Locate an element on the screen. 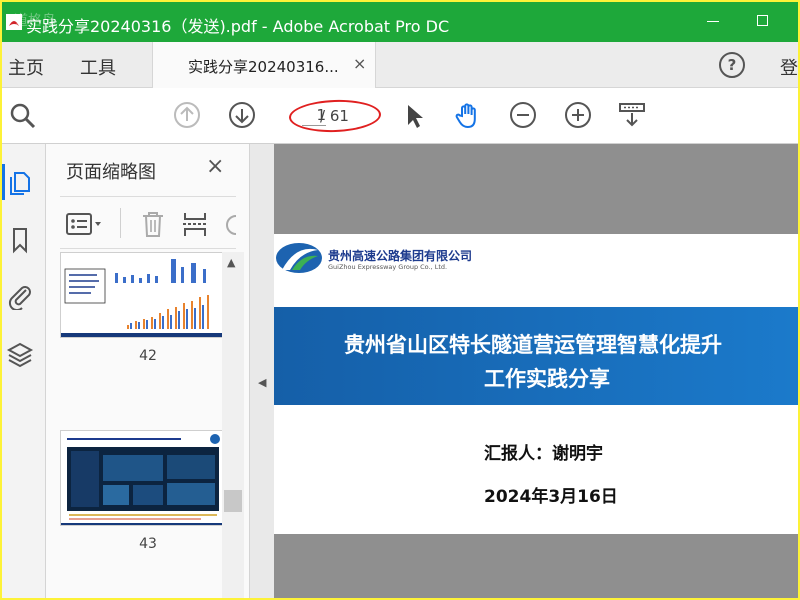  document-title-line1: 贵州省山区特长隧道营运管理智慧化提升 is located at coordinates (533, 345).